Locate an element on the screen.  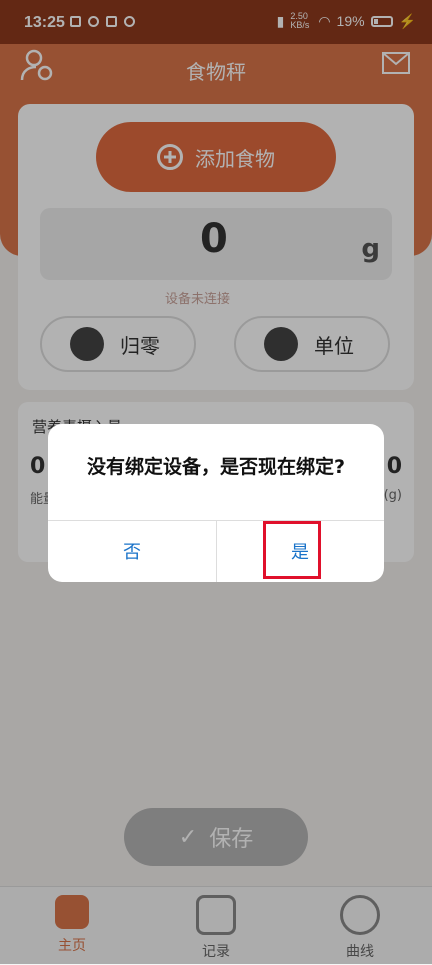
dialog-message: 没有绑定设备，是否现在绑定? is located at coordinates (216, 467).